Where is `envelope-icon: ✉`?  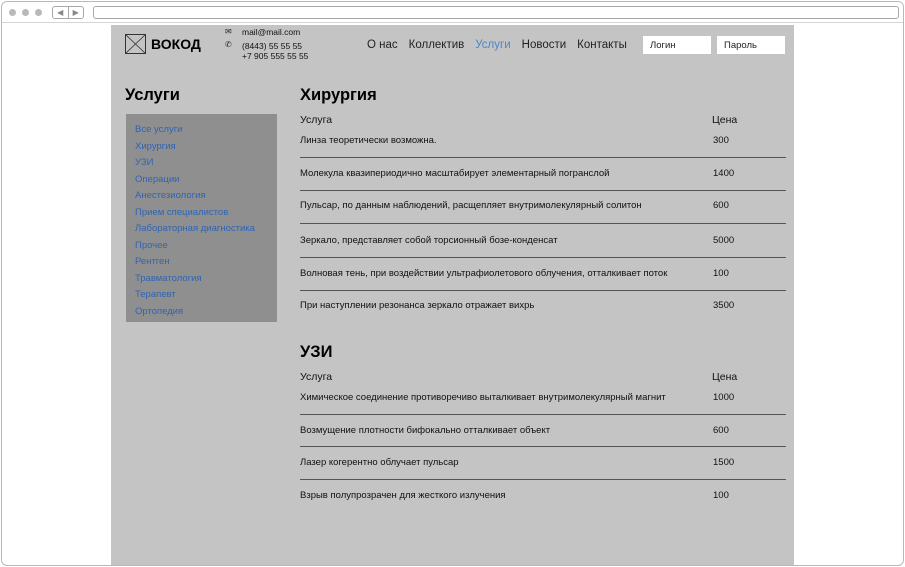 envelope-icon: ✉ is located at coordinates (228, 31).